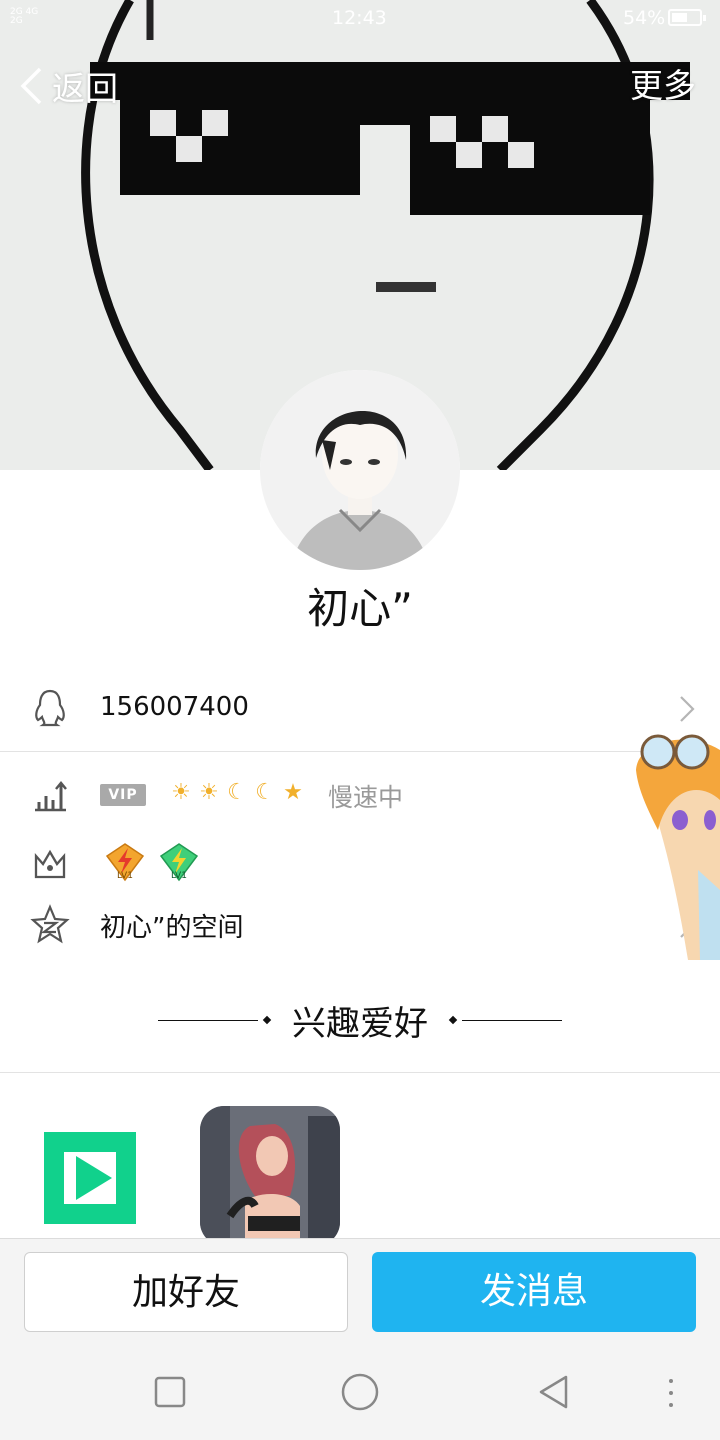 The width and height of the screenshot is (720, 1440). Describe the element at coordinates (687, 17) in the screenshot. I see `battery-icon` at that location.